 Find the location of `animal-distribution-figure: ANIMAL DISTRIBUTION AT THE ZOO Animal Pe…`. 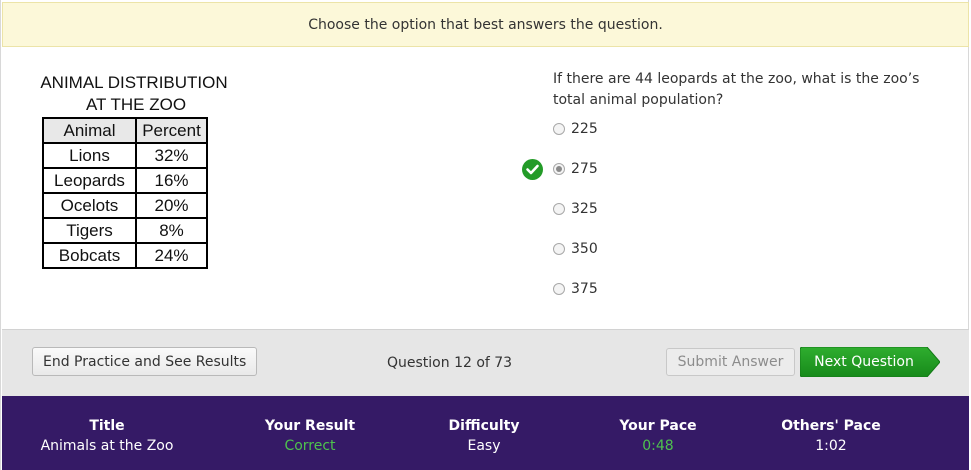

animal-distribution-figure: ANIMAL DISTRIBUTION AT THE ZOO Animal Pe… is located at coordinates (134, 170).